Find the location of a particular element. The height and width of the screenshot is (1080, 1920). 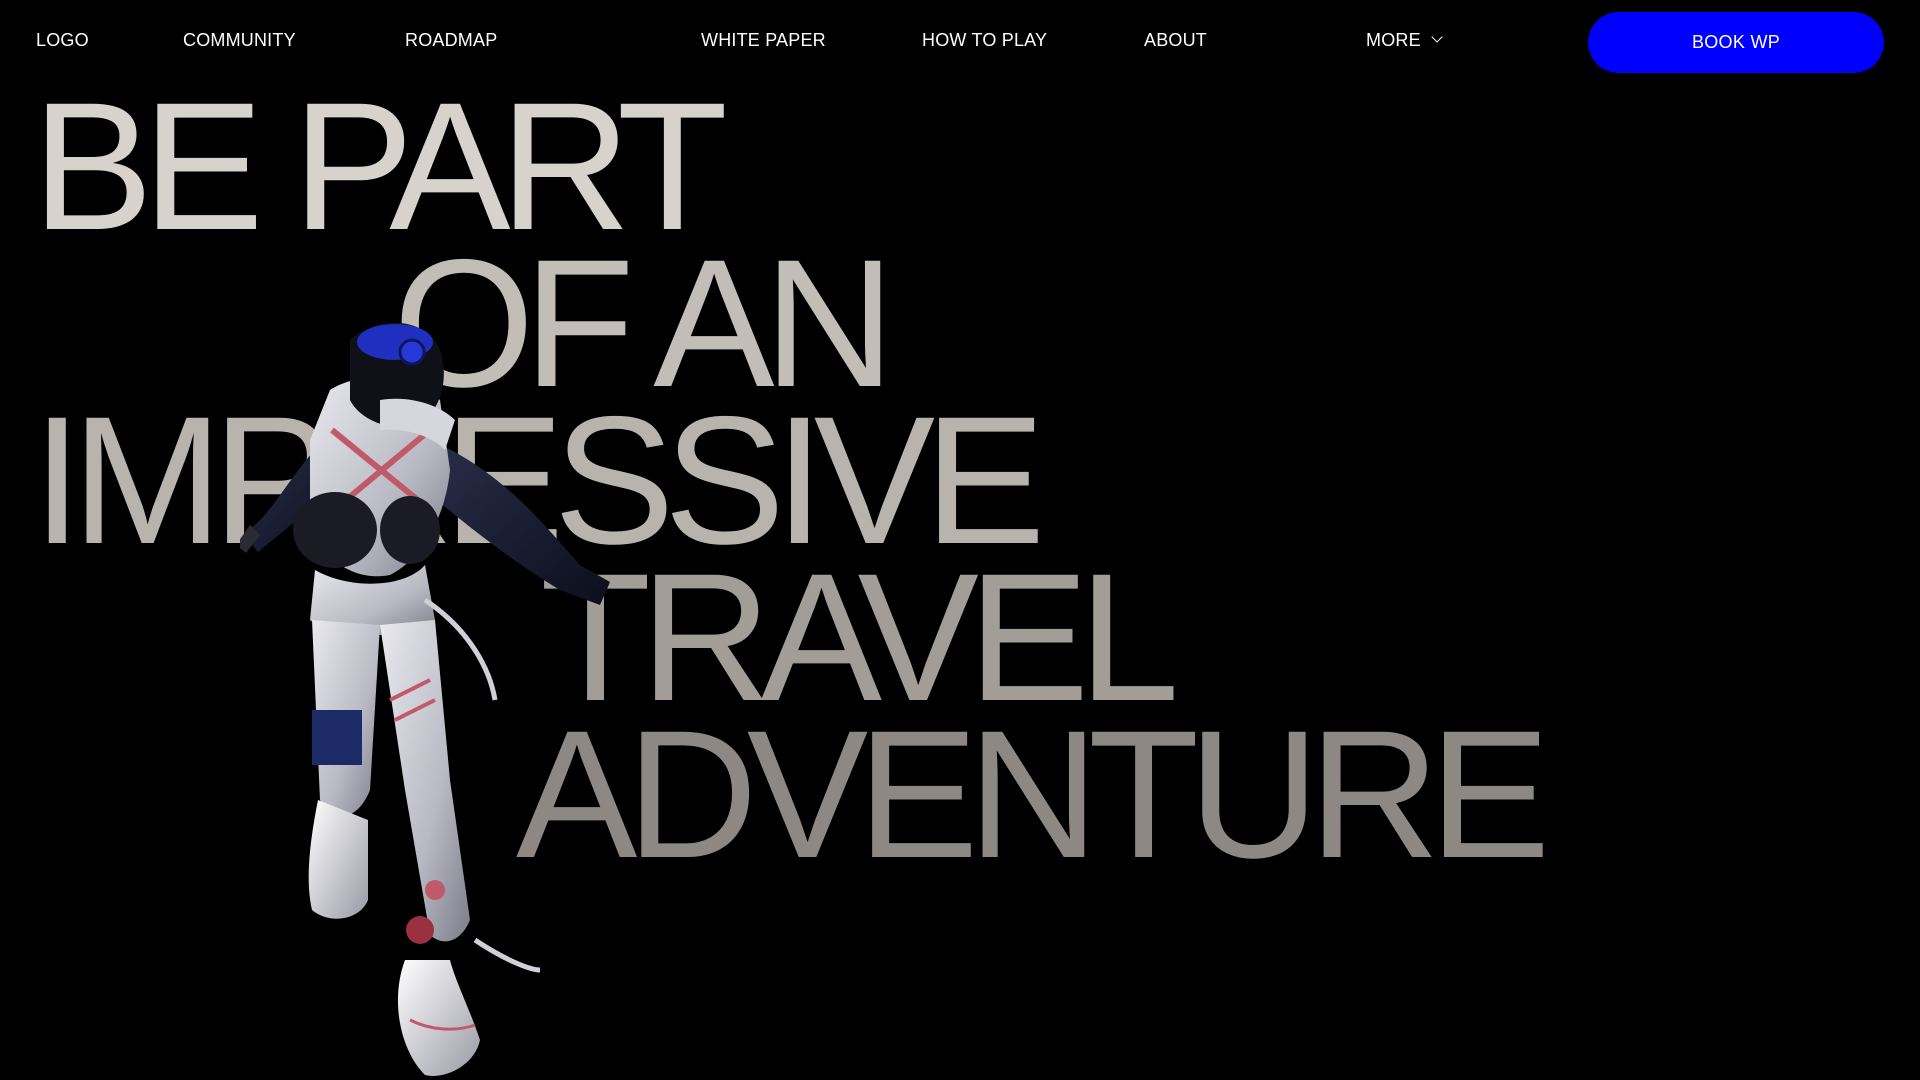

astronaut-character-image is located at coordinates (425, 699).